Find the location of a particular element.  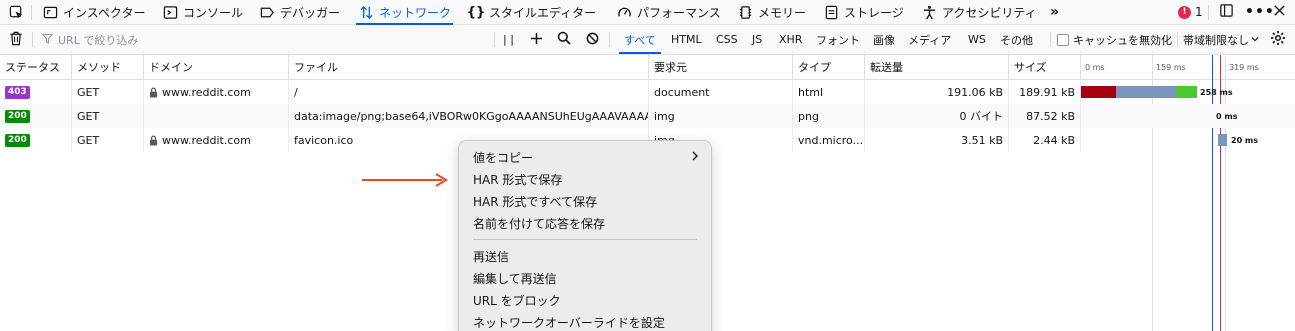

url-filter-placeholder: URL で絞り込み is located at coordinates (98, 40).